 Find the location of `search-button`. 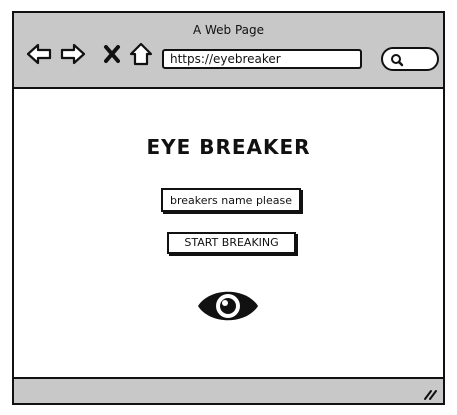

search-button is located at coordinates (410, 59).